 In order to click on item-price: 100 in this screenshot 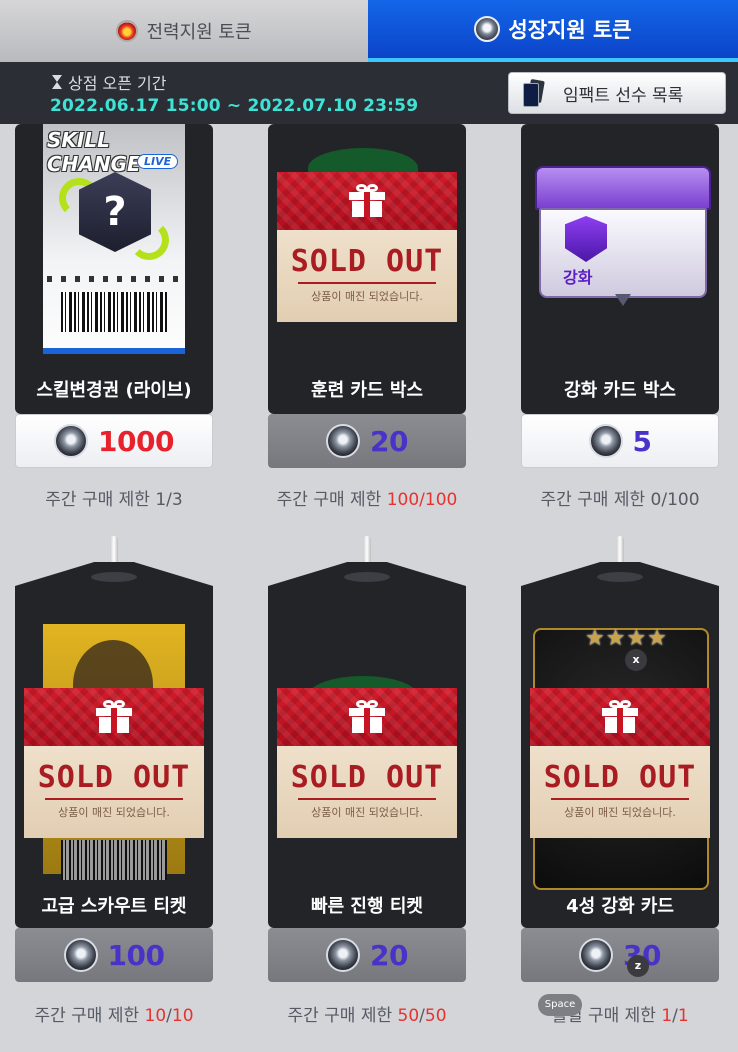, I will do `click(136, 955)`.